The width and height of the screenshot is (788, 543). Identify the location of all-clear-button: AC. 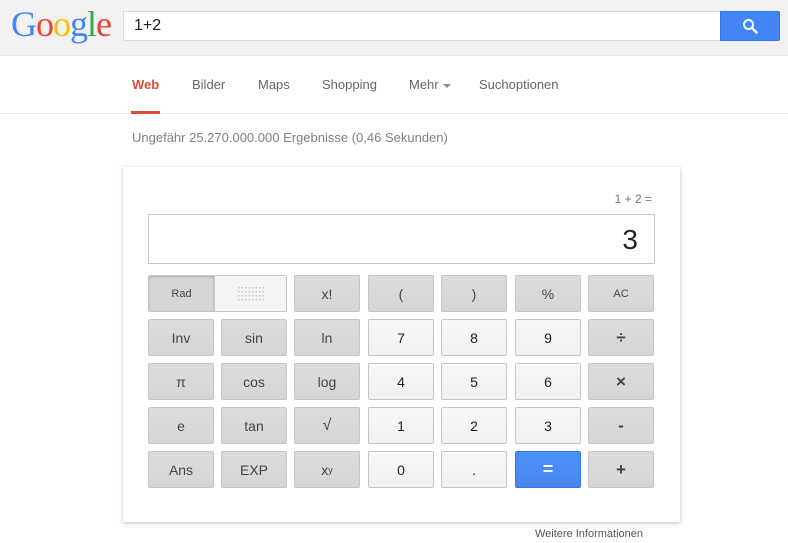
(621, 293).